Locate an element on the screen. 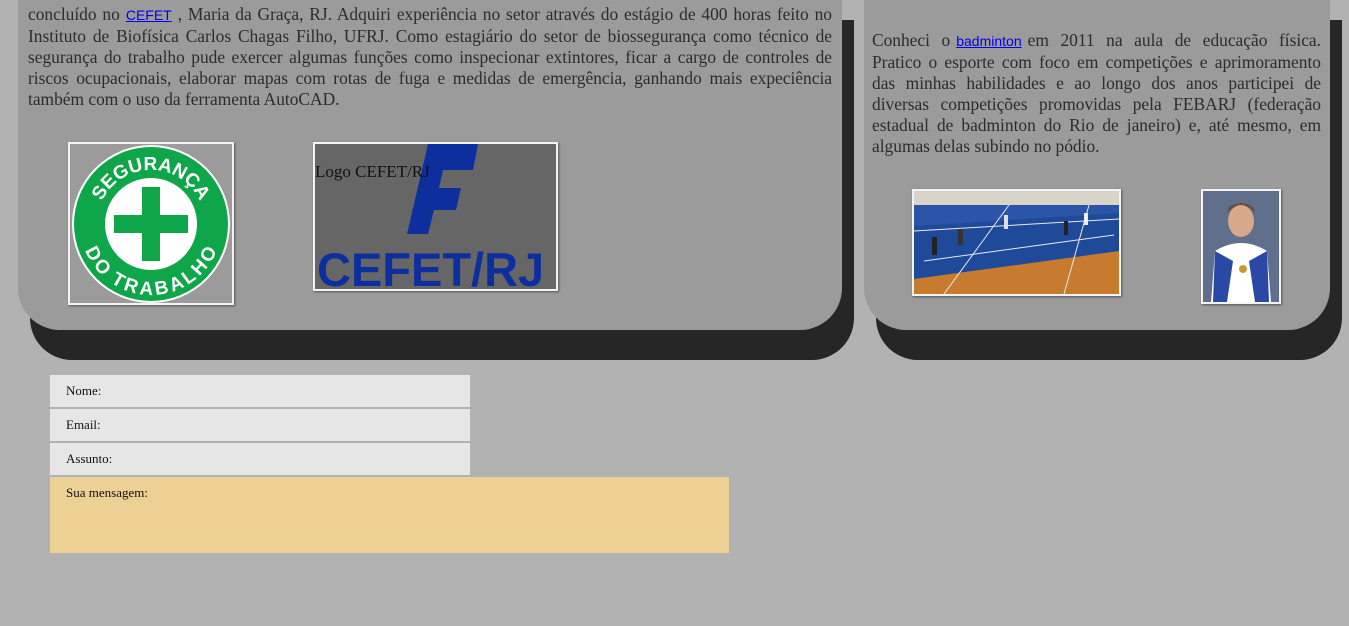 The height and width of the screenshot is (626, 1349). message-textarea: Sua mensagem: is located at coordinates (389, 515).